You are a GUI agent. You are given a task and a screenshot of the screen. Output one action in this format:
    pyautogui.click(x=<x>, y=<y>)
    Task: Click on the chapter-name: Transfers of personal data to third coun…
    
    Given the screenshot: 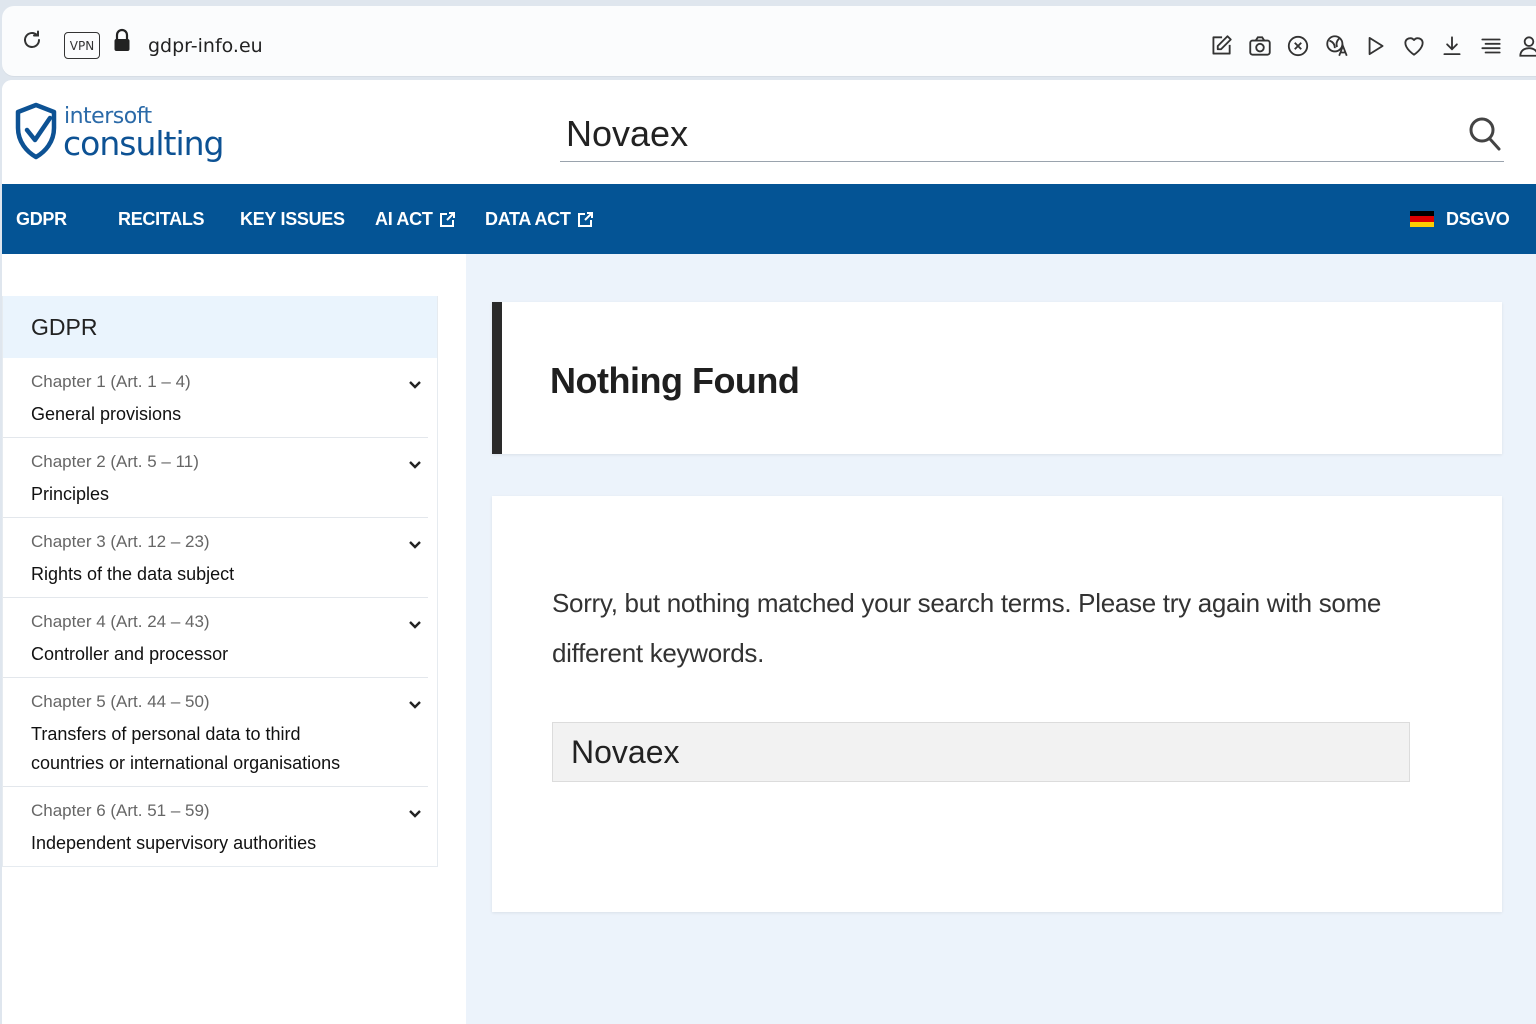 What is the action you would take?
    pyautogui.click(x=186, y=748)
    